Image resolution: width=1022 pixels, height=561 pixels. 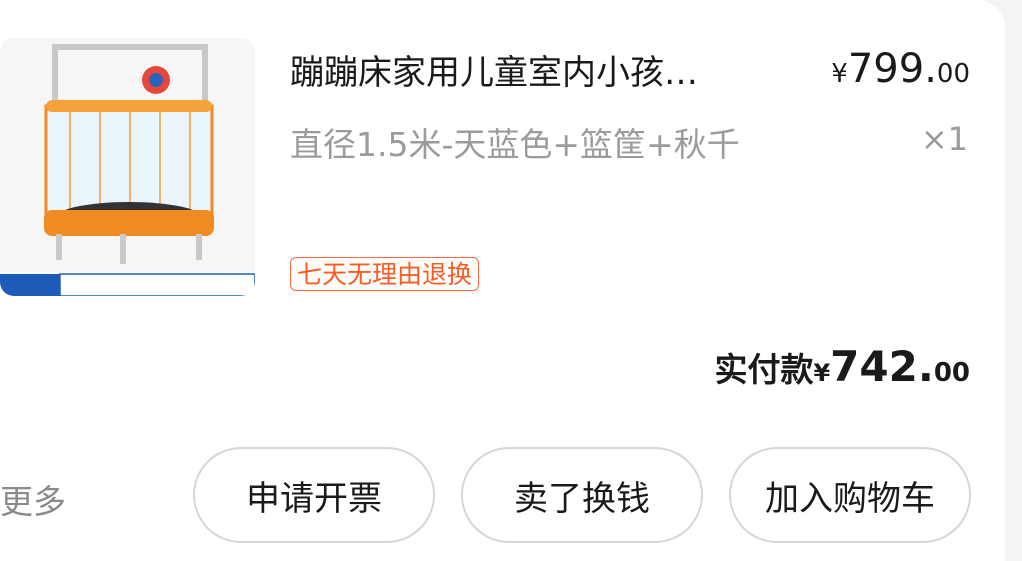 What do you see at coordinates (764, 369) in the screenshot?
I see `actual-payment-label: 实付款` at bounding box center [764, 369].